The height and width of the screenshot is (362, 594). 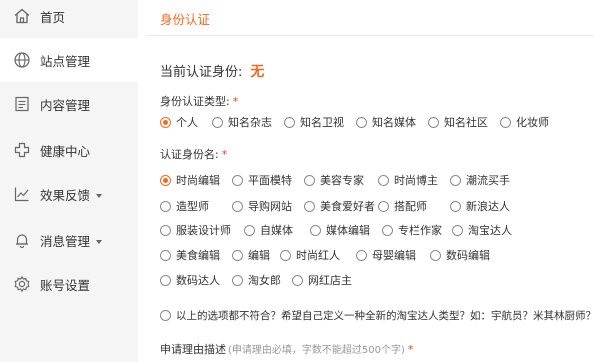 I want to click on sidebar-item-content-management: 内容管理, so click(x=69, y=104).